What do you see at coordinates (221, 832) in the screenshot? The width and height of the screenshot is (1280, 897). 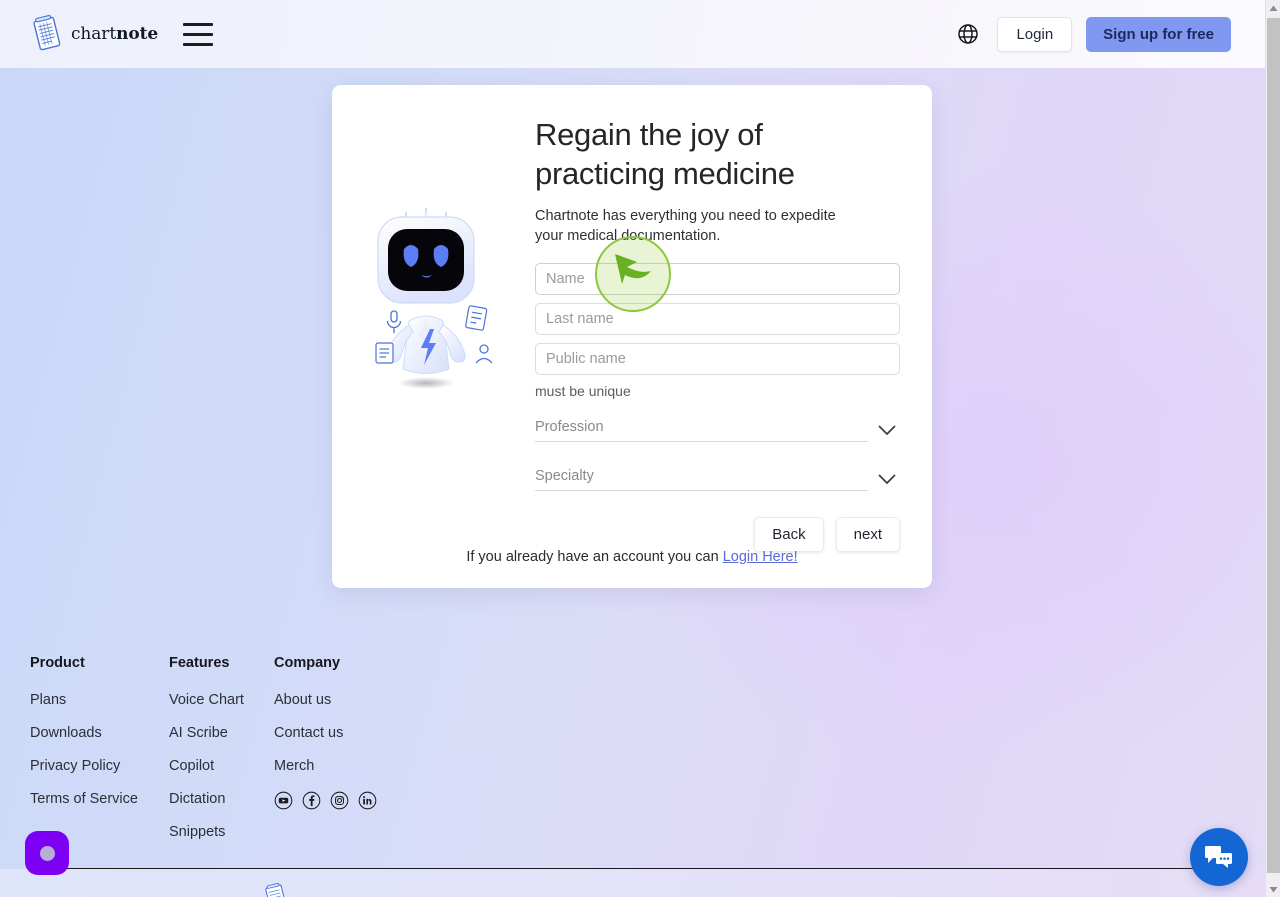 I see `footer-link-snippets: Snippets` at bounding box center [221, 832].